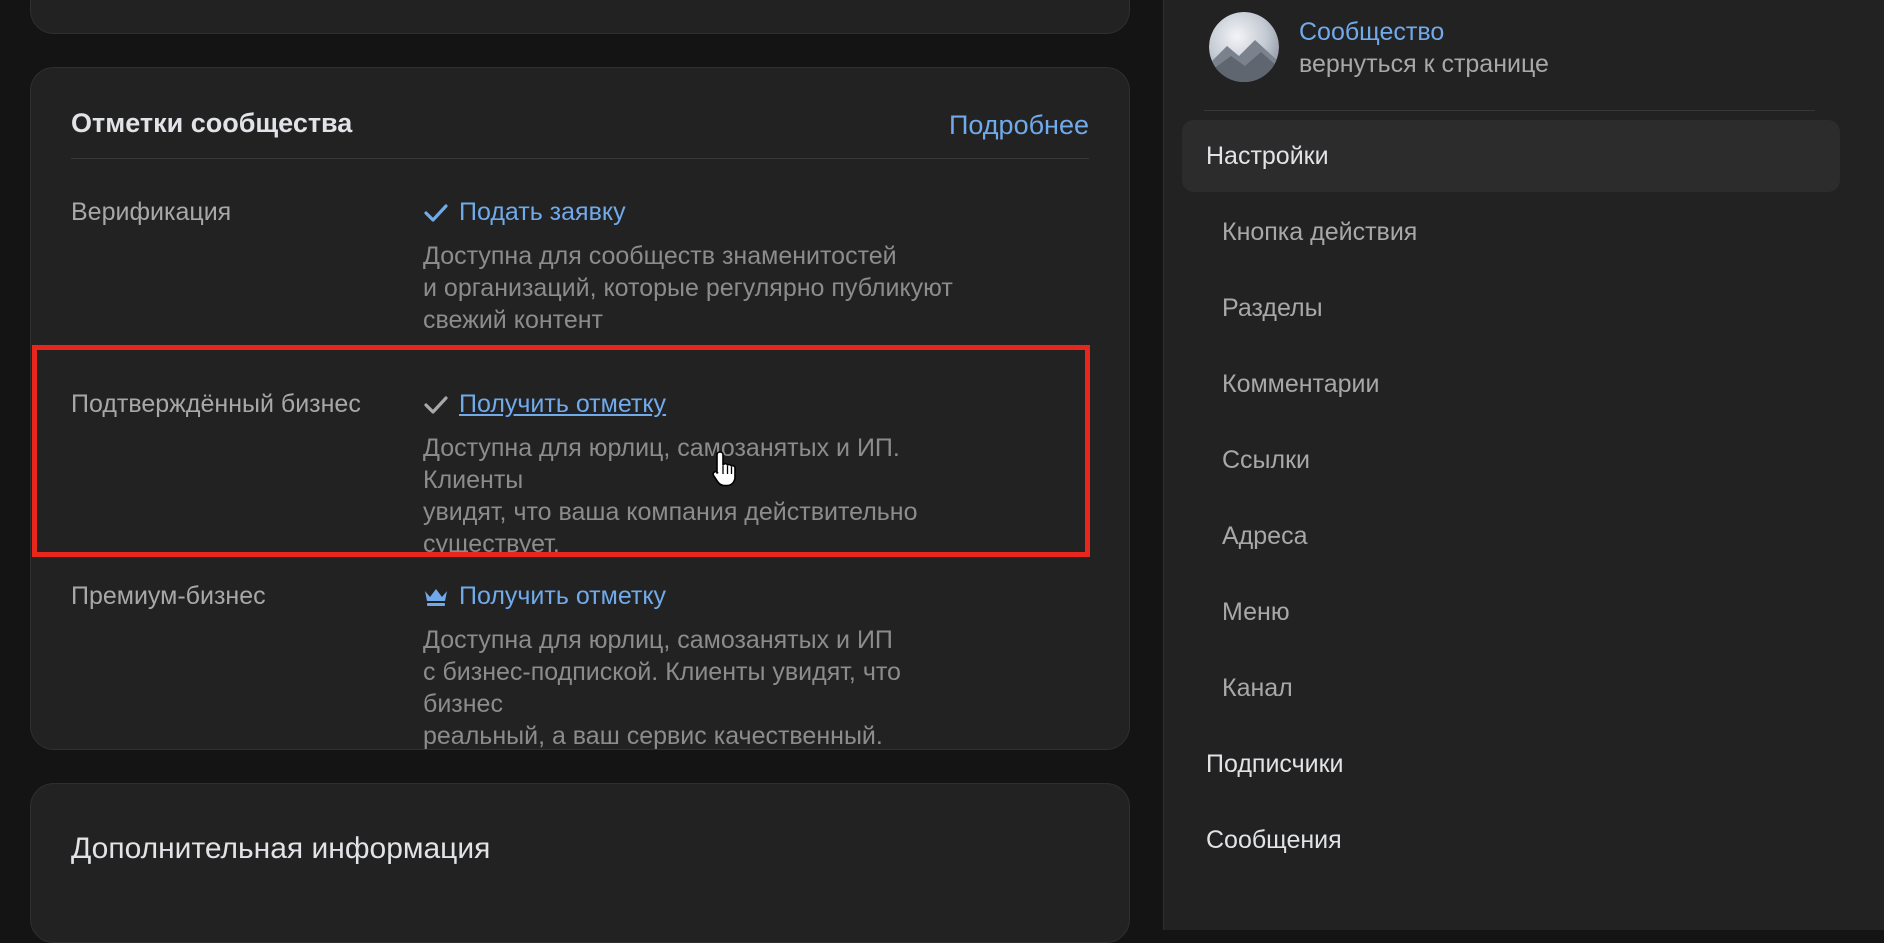 The width and height of the screenshot is (1884, 943). Describe the element at coordinates (168, 596) in the screenshot. I see `premium-business-label: Премиум-бизнес` at that location.